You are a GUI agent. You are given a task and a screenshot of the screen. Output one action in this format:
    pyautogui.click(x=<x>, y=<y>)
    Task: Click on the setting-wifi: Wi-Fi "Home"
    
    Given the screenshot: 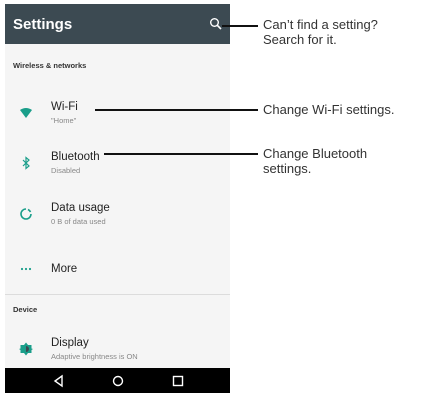 What is the action you would take?
    pyautogui.click(x=117, y=115)
    